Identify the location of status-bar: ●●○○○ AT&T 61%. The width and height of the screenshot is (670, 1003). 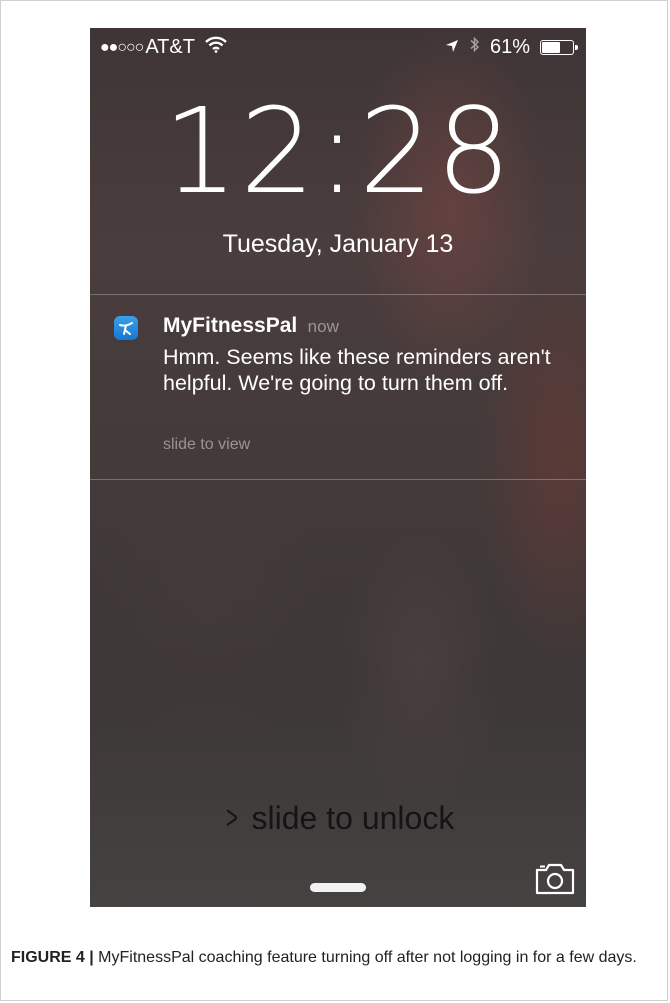
(338, 48).